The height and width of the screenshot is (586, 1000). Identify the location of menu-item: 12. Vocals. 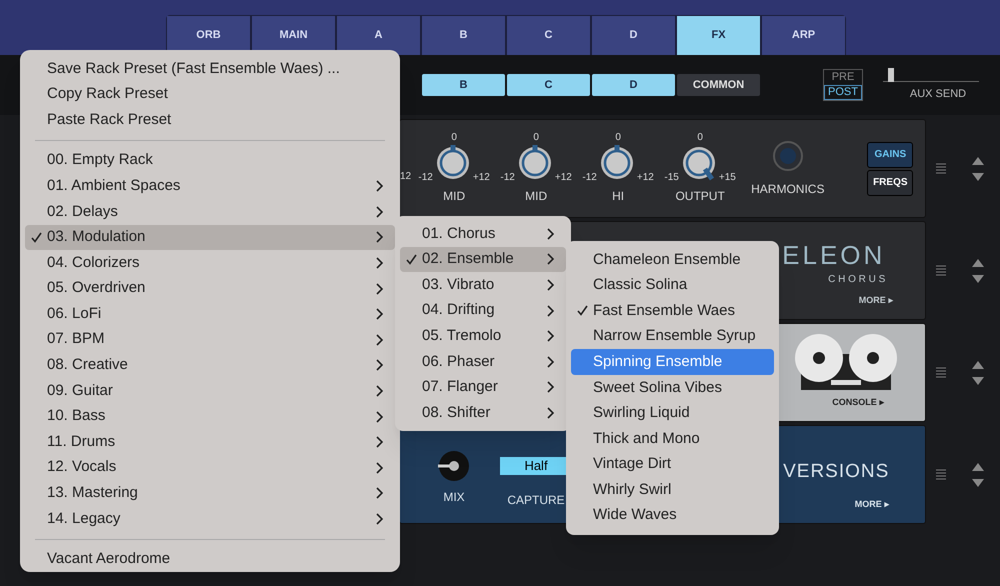
(210, 467).